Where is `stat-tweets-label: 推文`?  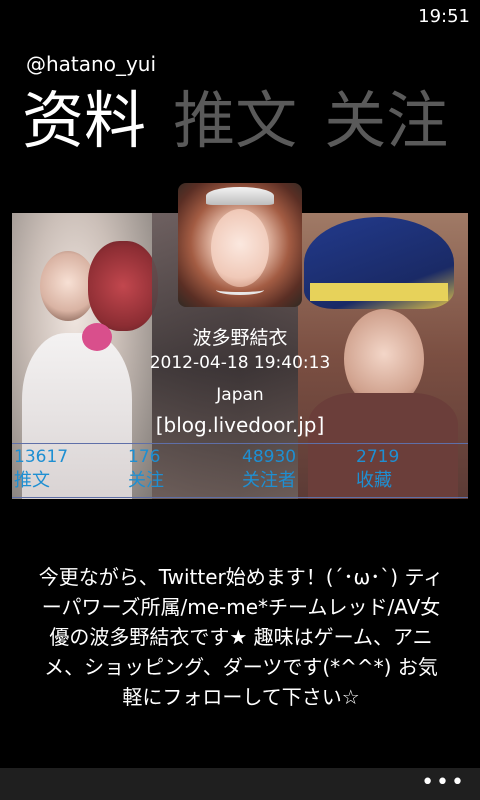 stat-tweets-label: 推文 is located at coordinates (32, 480).